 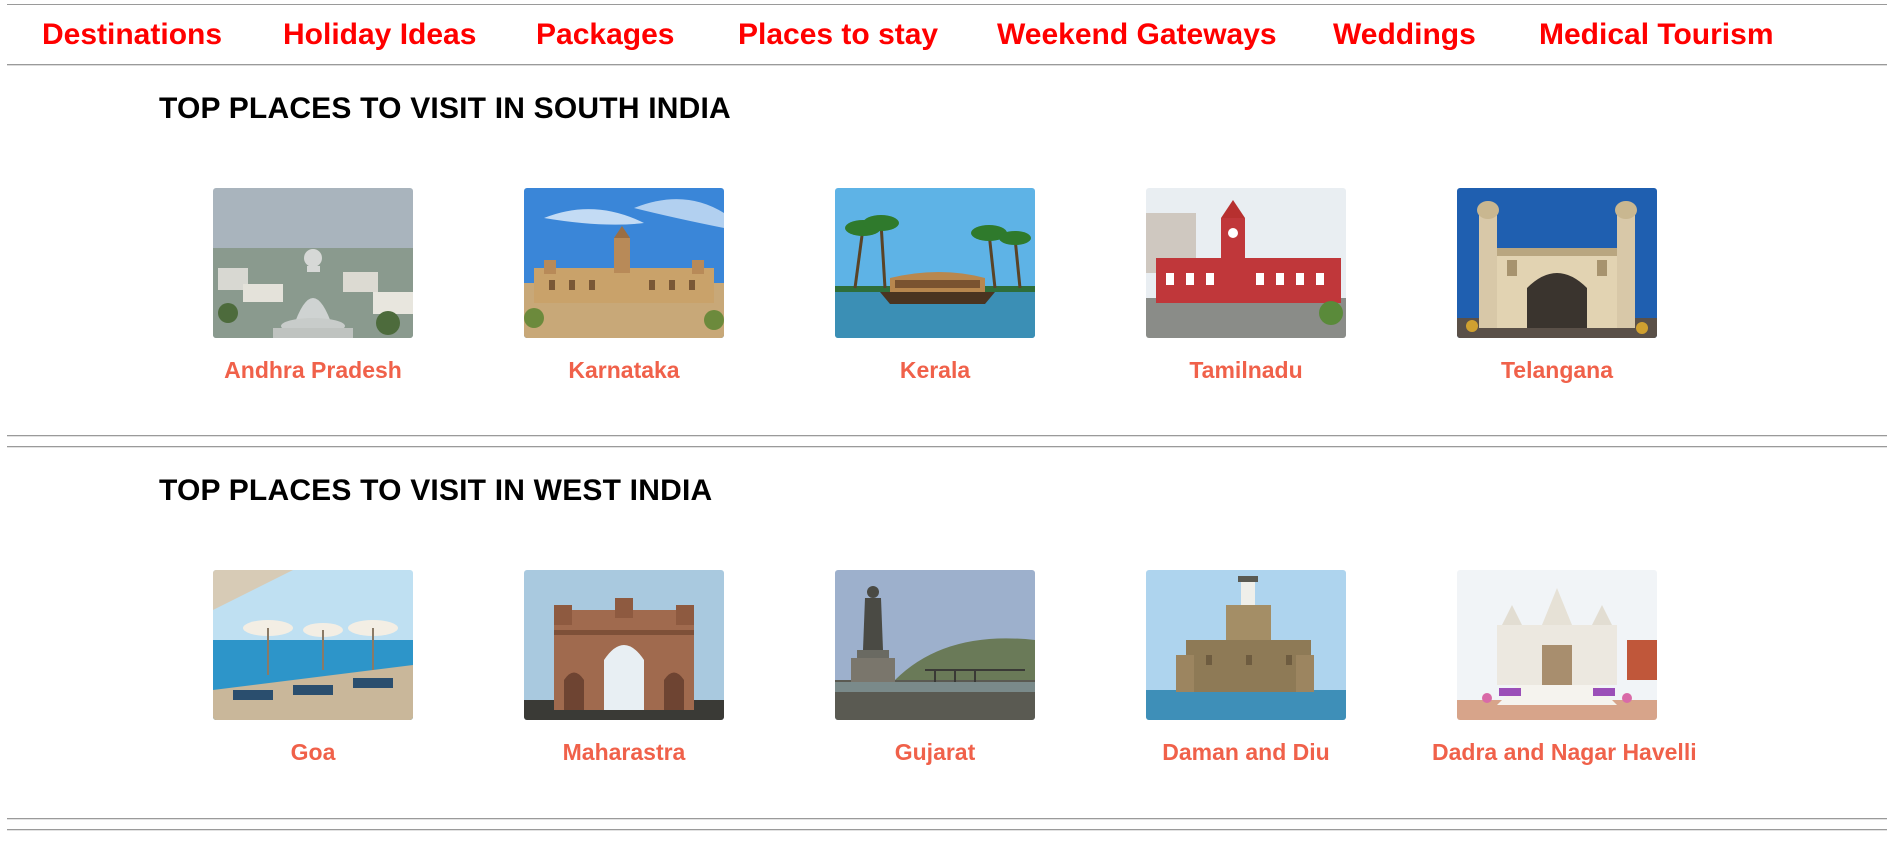 I want to click on place-label-dadra-and-nagar-havelli: Dadra and Nagar Havelli, so click(x=1564, y=752).